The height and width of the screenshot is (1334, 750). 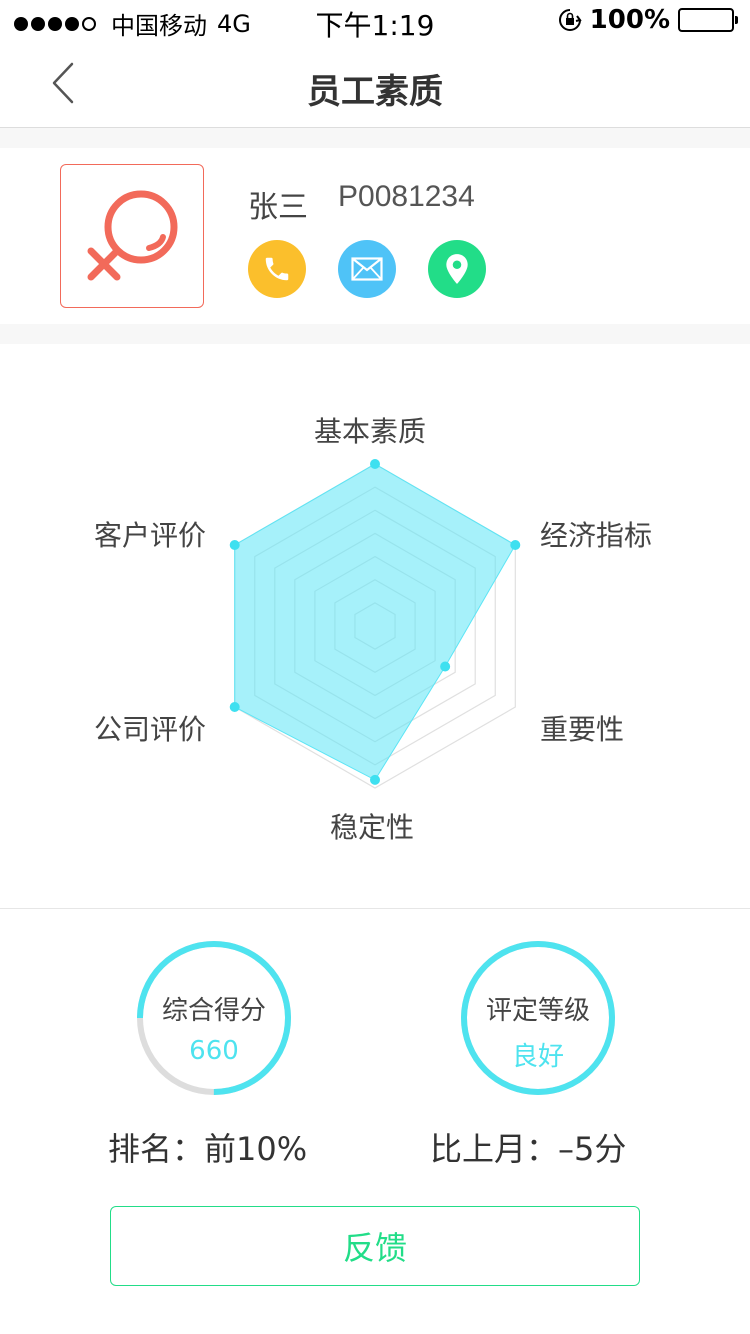 I want to click on radar-label-company-rating: 公司评价, so click(x=150, y=729).